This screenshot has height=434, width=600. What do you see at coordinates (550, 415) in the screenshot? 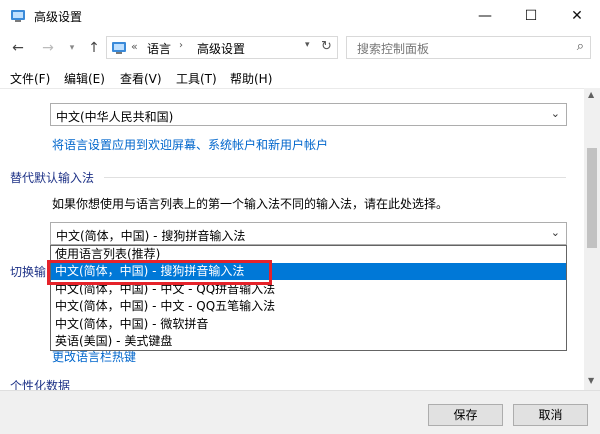
I see `cancel-button: 取消` at bounding box center [550, 415].